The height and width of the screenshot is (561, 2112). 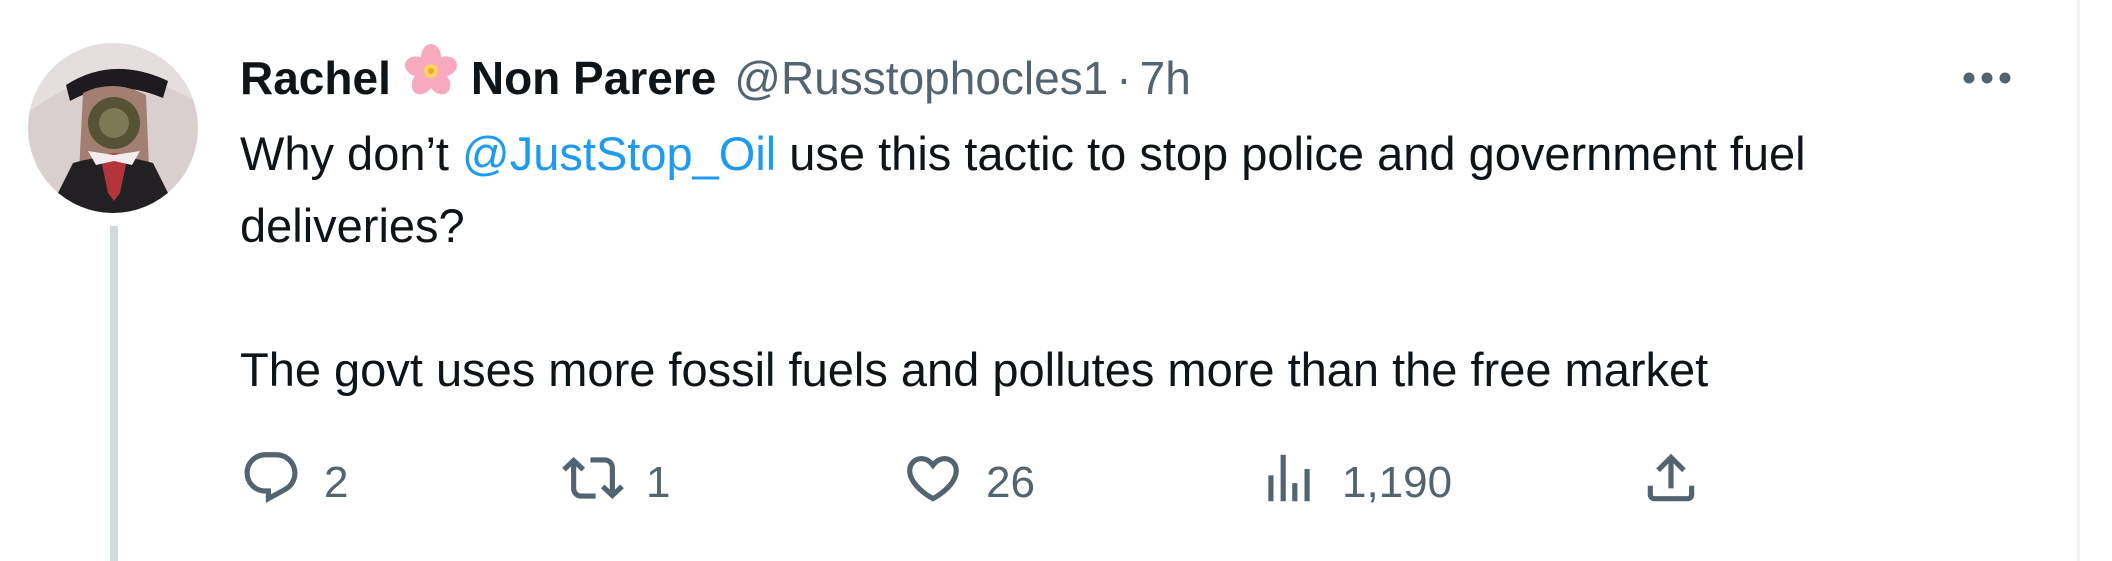 I want to click on tweet-actions: 2 1 26 1,190, so click(x=1000, y=483).